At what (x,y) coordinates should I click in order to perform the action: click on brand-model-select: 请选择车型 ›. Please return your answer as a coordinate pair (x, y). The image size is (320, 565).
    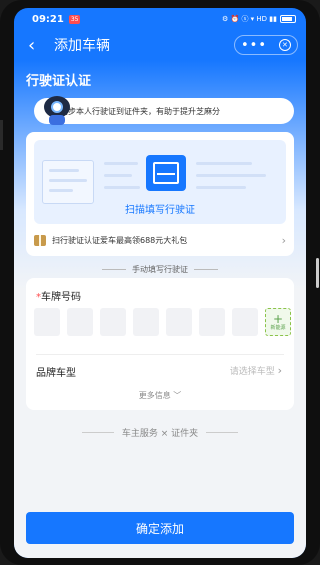
    Looking at the image, I should click on (256, 370).